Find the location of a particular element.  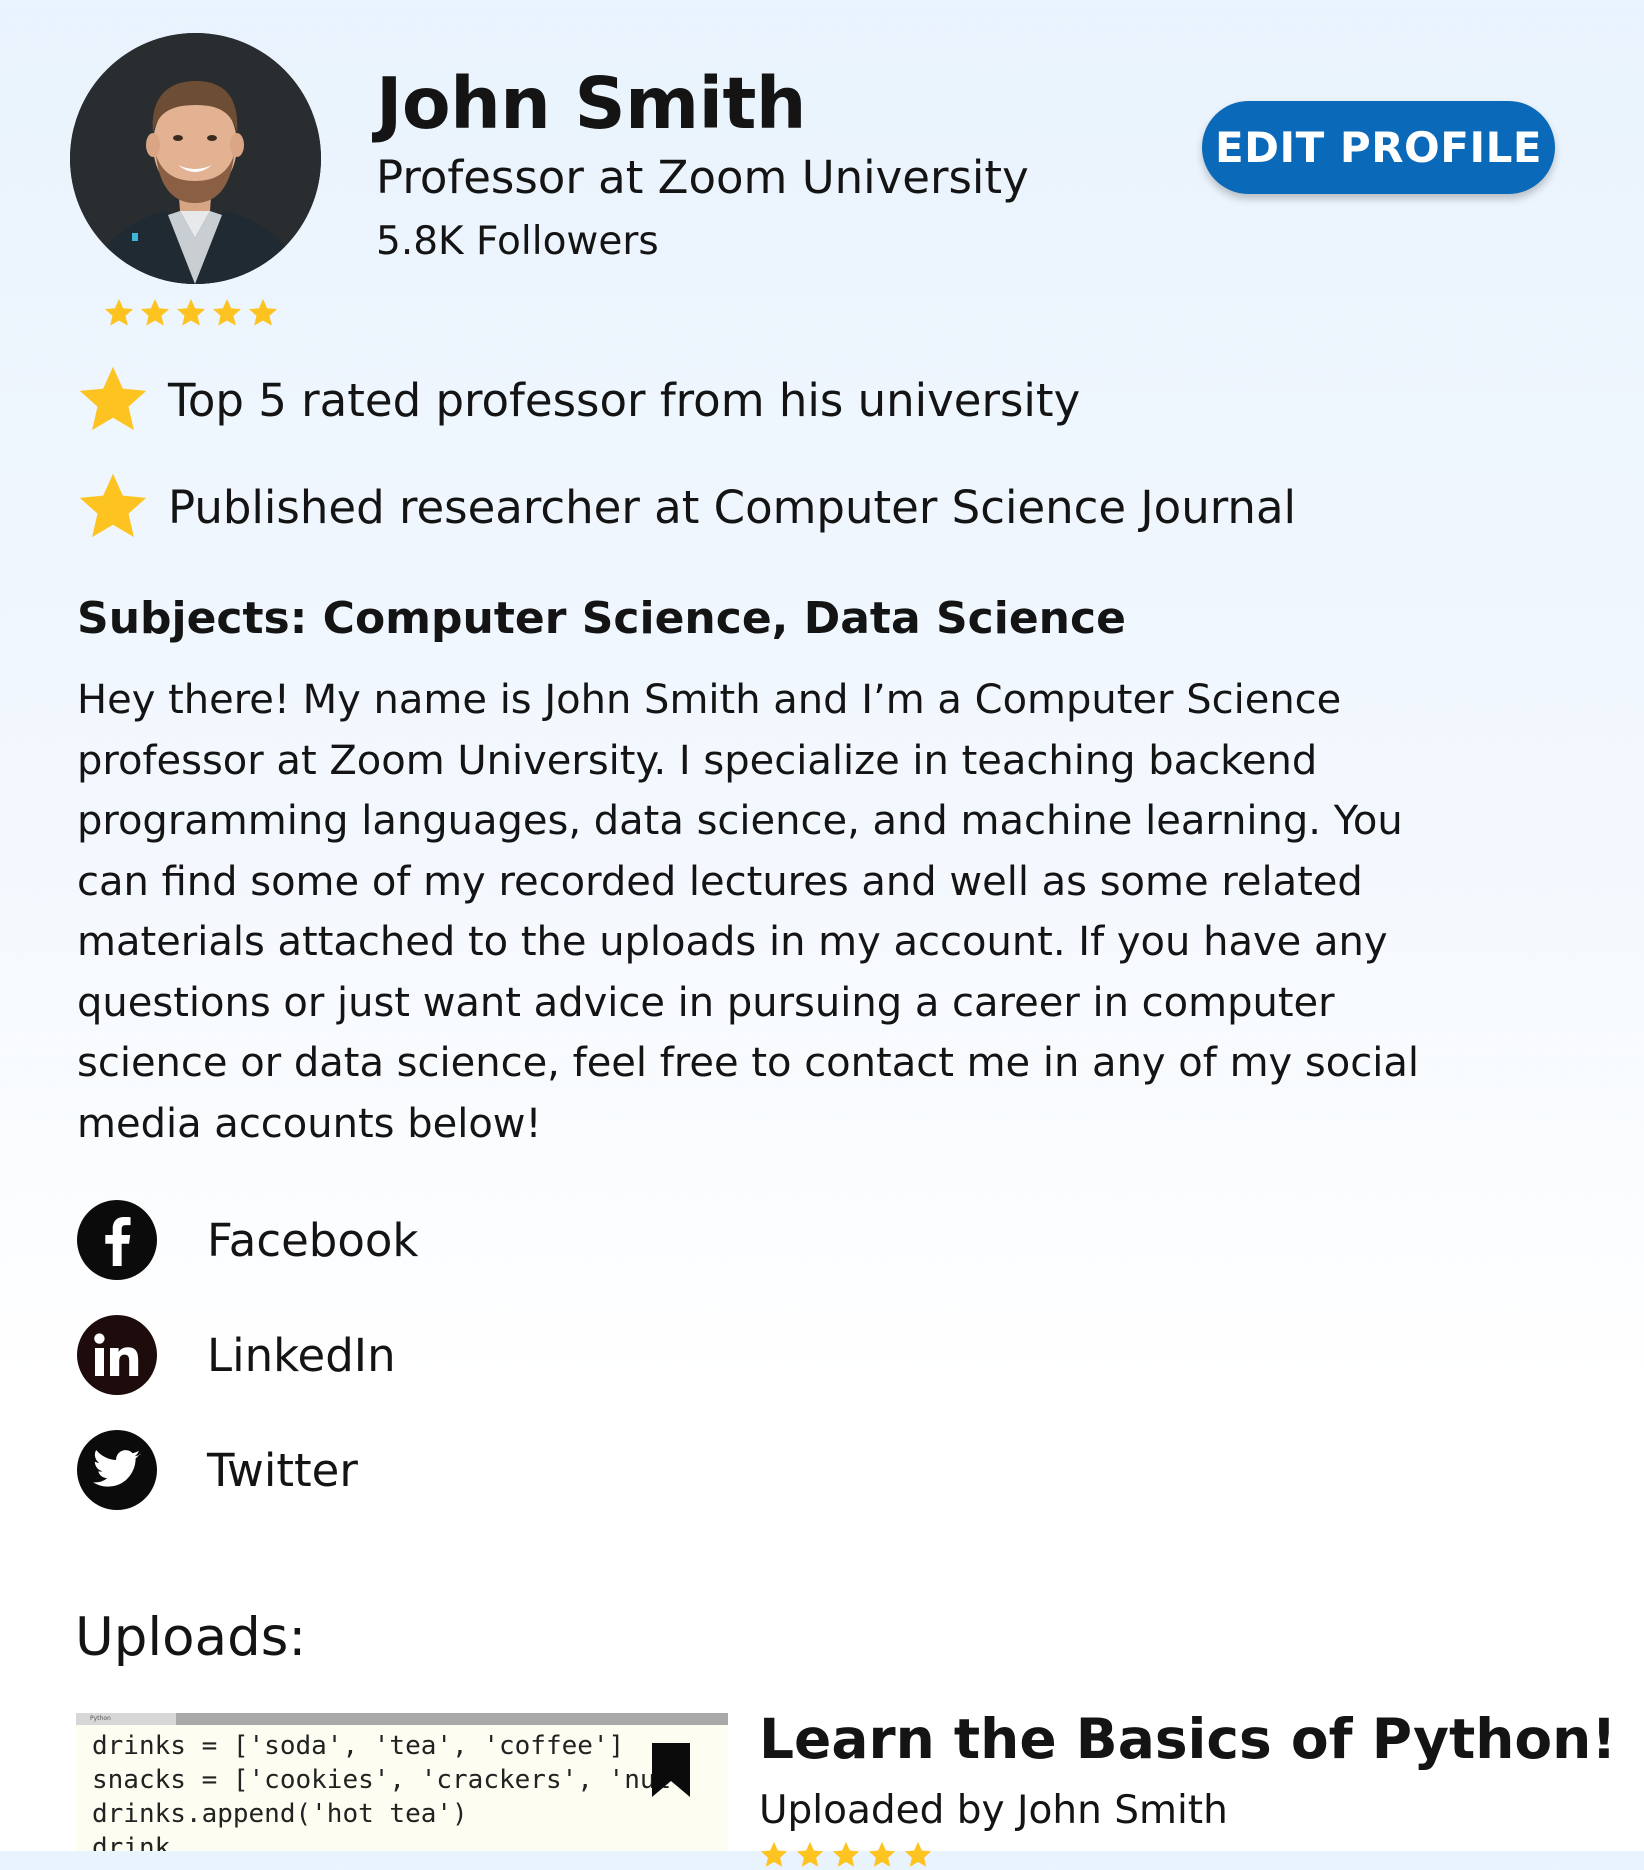

subjects-heading: Subjects: Computer Science, Data Science is located at coordinates (601, 618).